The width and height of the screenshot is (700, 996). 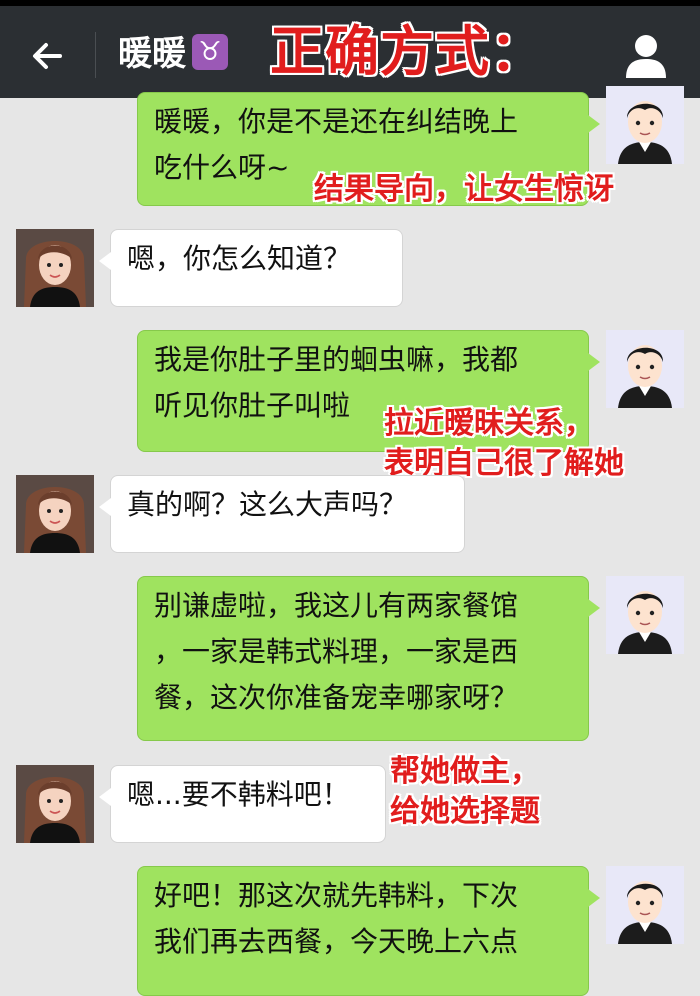 What do you see at coordinates (267, 504) in the screenshot?
I see `message-line: 真的啊？这么大声吗？` at bounding box center [267, 504].